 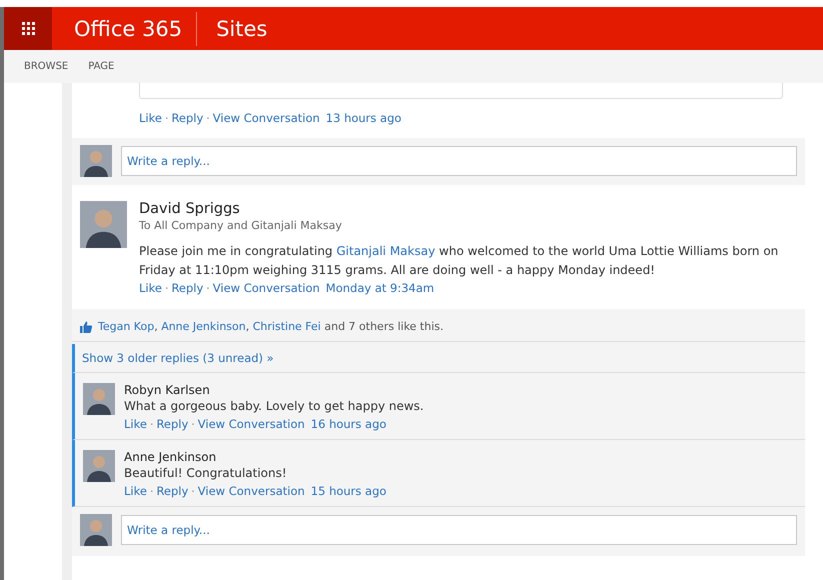 I want to click on person-link: Christine Fei, so click(x=286, y=326).